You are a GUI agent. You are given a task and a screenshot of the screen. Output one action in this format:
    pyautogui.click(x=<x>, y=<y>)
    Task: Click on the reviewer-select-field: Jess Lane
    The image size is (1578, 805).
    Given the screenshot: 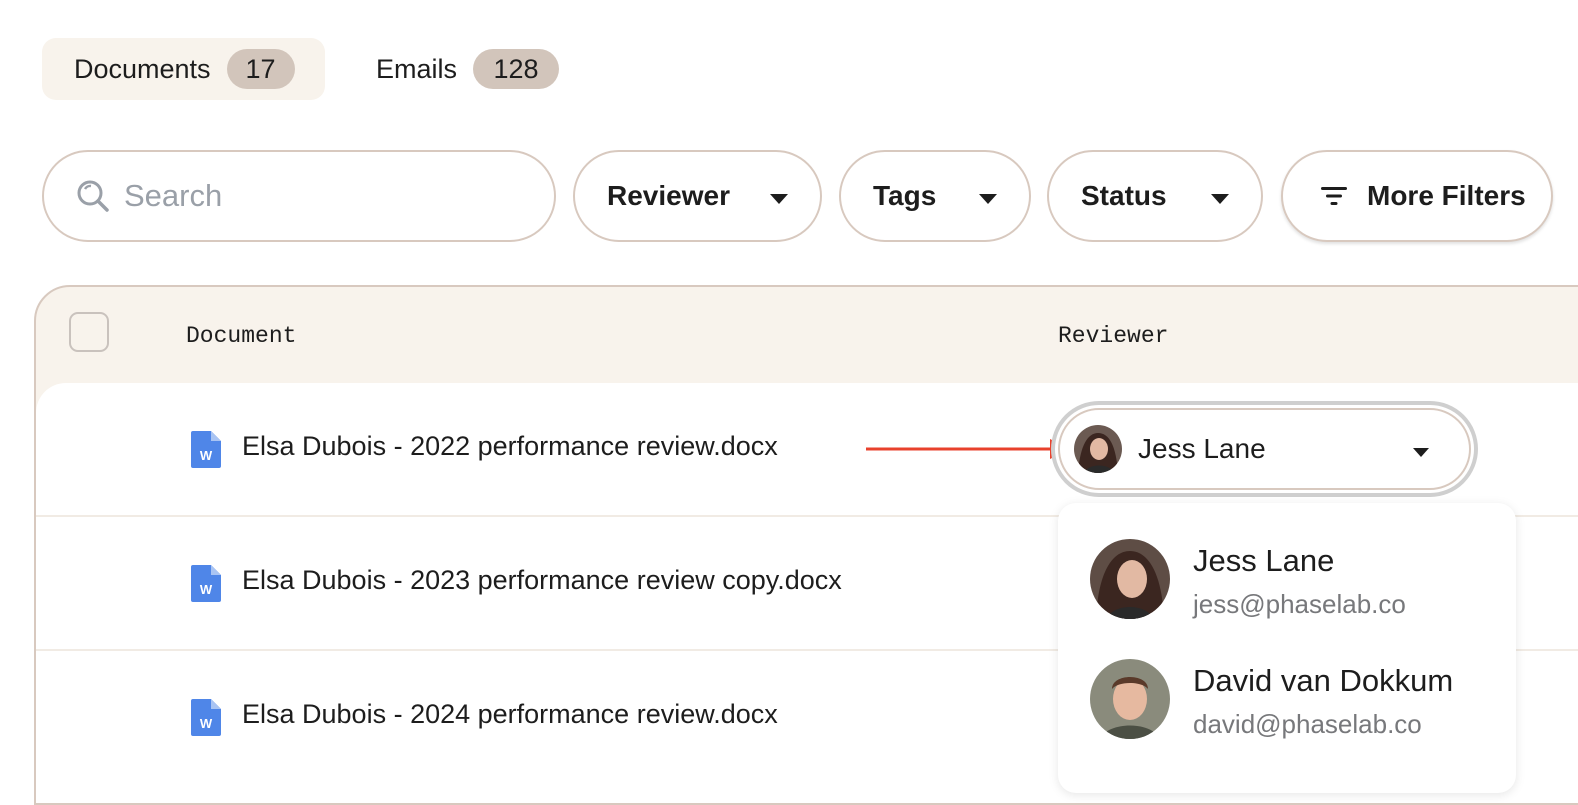 What is the action you would take?
    pyautogui.click(x=1264, y=449)
    